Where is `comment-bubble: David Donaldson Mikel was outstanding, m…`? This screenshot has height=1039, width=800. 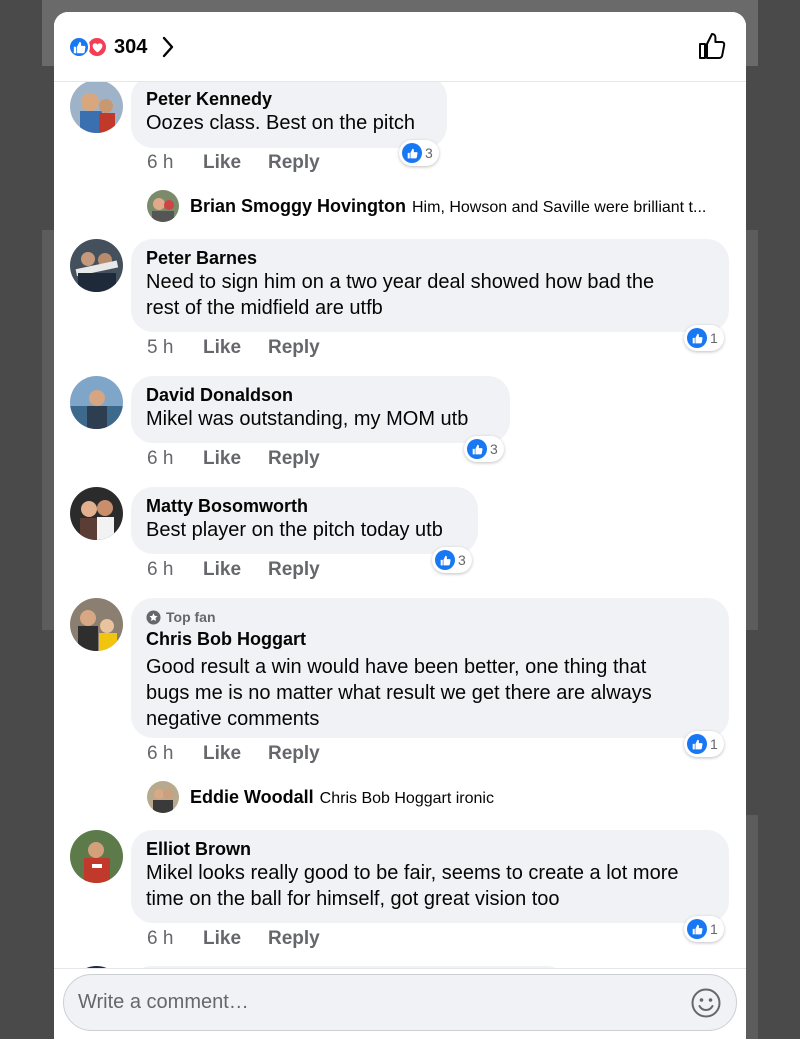
comment-bubble: David Donaldson Mikel was outstanding, m… is located at coordinates (320, 409).